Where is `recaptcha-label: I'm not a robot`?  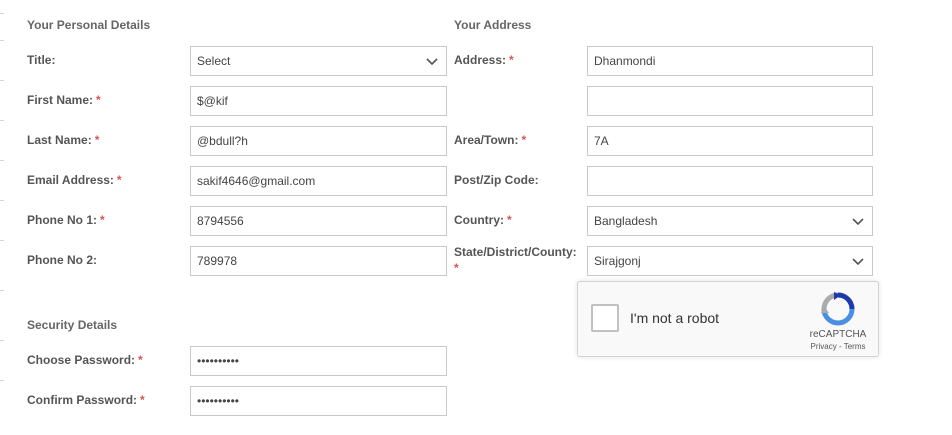
recaptcha-label: I'm not a robot is located at coordinates (675, 318).